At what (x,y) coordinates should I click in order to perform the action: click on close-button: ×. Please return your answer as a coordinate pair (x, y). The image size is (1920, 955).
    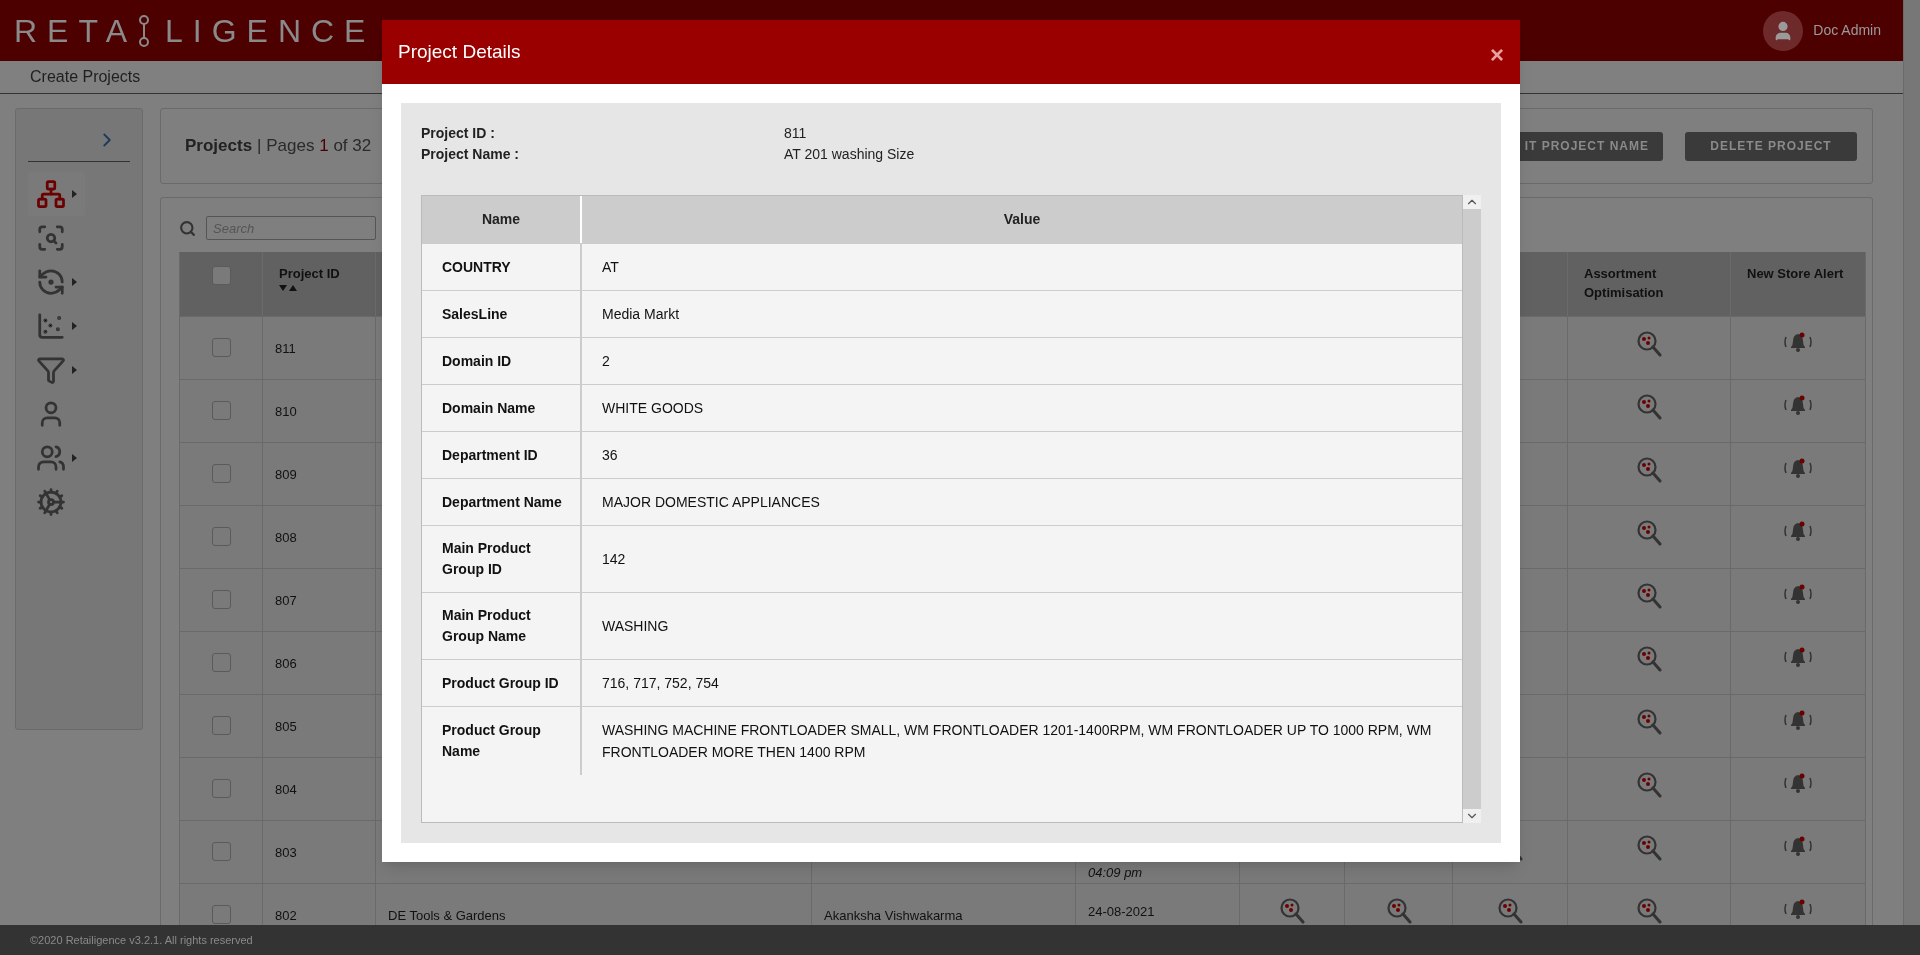
    Looking at the image, I should click on (1497, 55).